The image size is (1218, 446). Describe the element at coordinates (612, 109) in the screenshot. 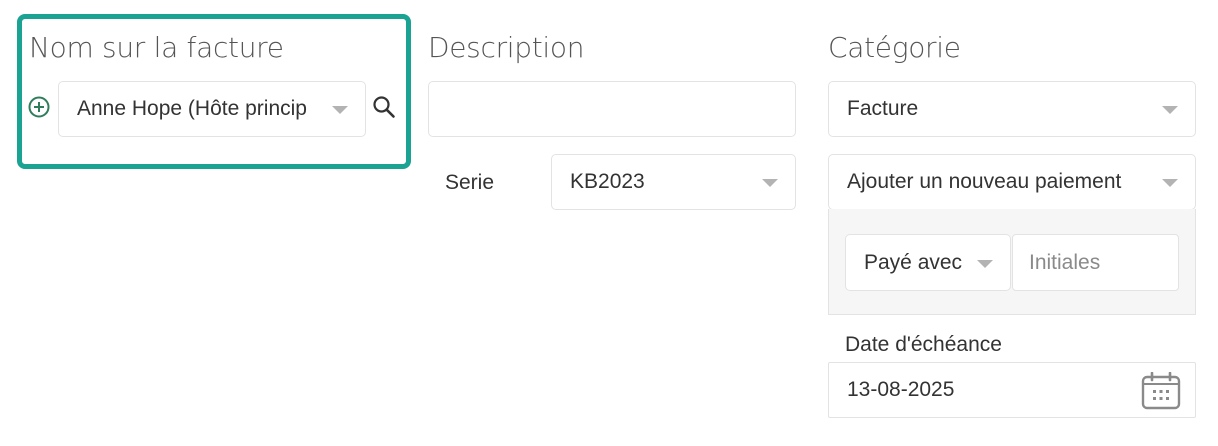

I see `description-input` at that location.